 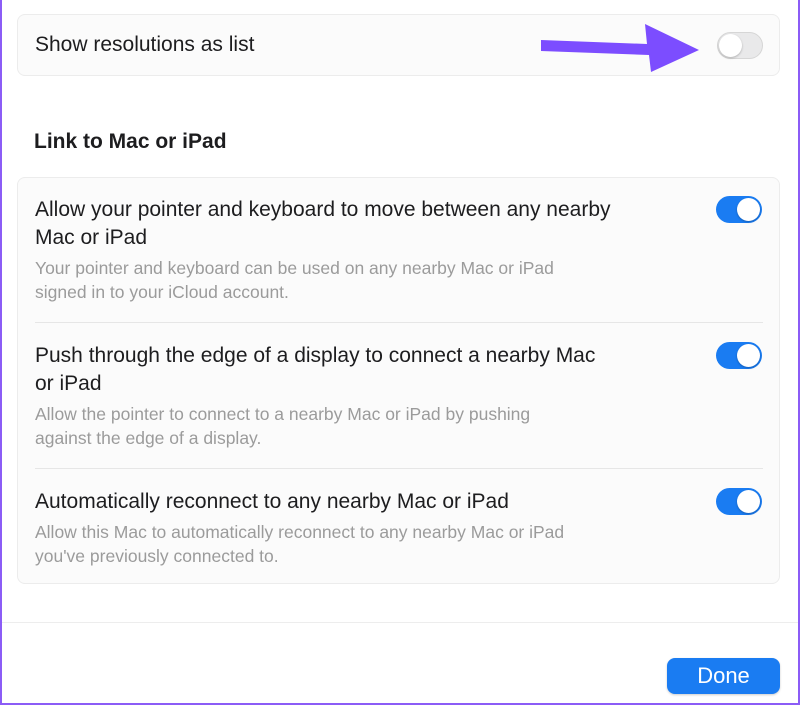 What do you see at coordinates (162, 292) in the screenshot?
I see `item-description: signed in to your iCloud account.` at bounding box center [162, 292].